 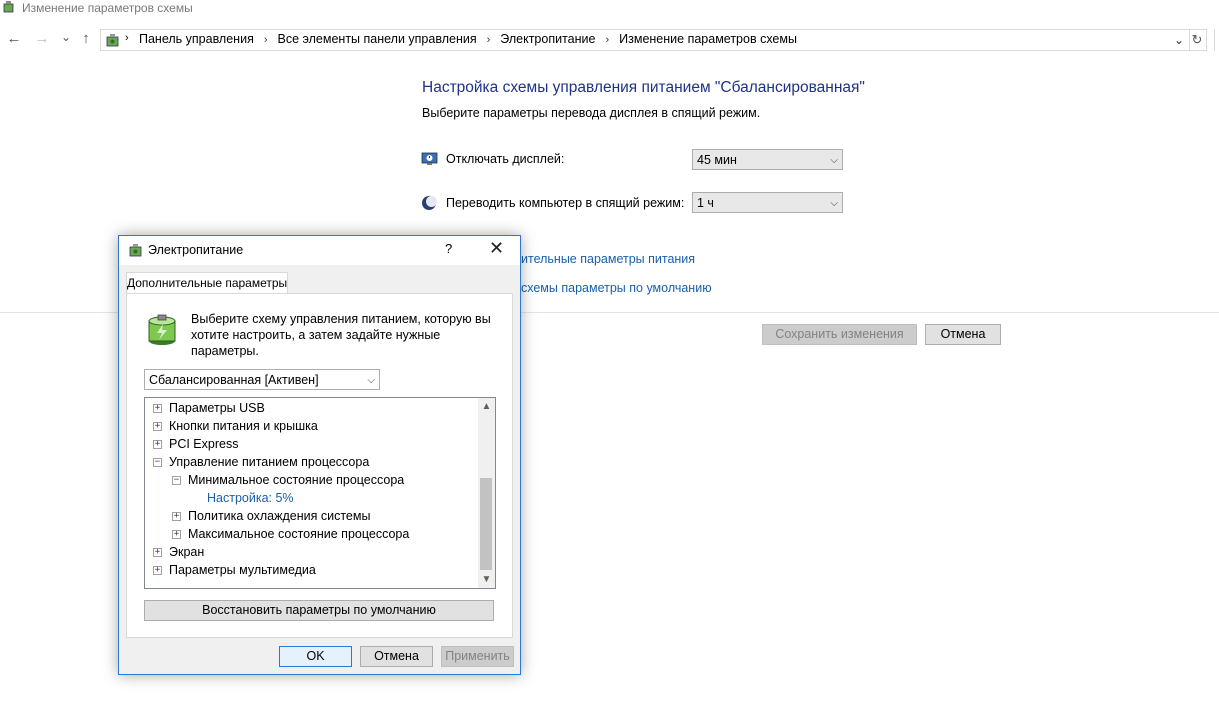 I want to click on tree-item-label: Экран, so click(x=187, y=552).